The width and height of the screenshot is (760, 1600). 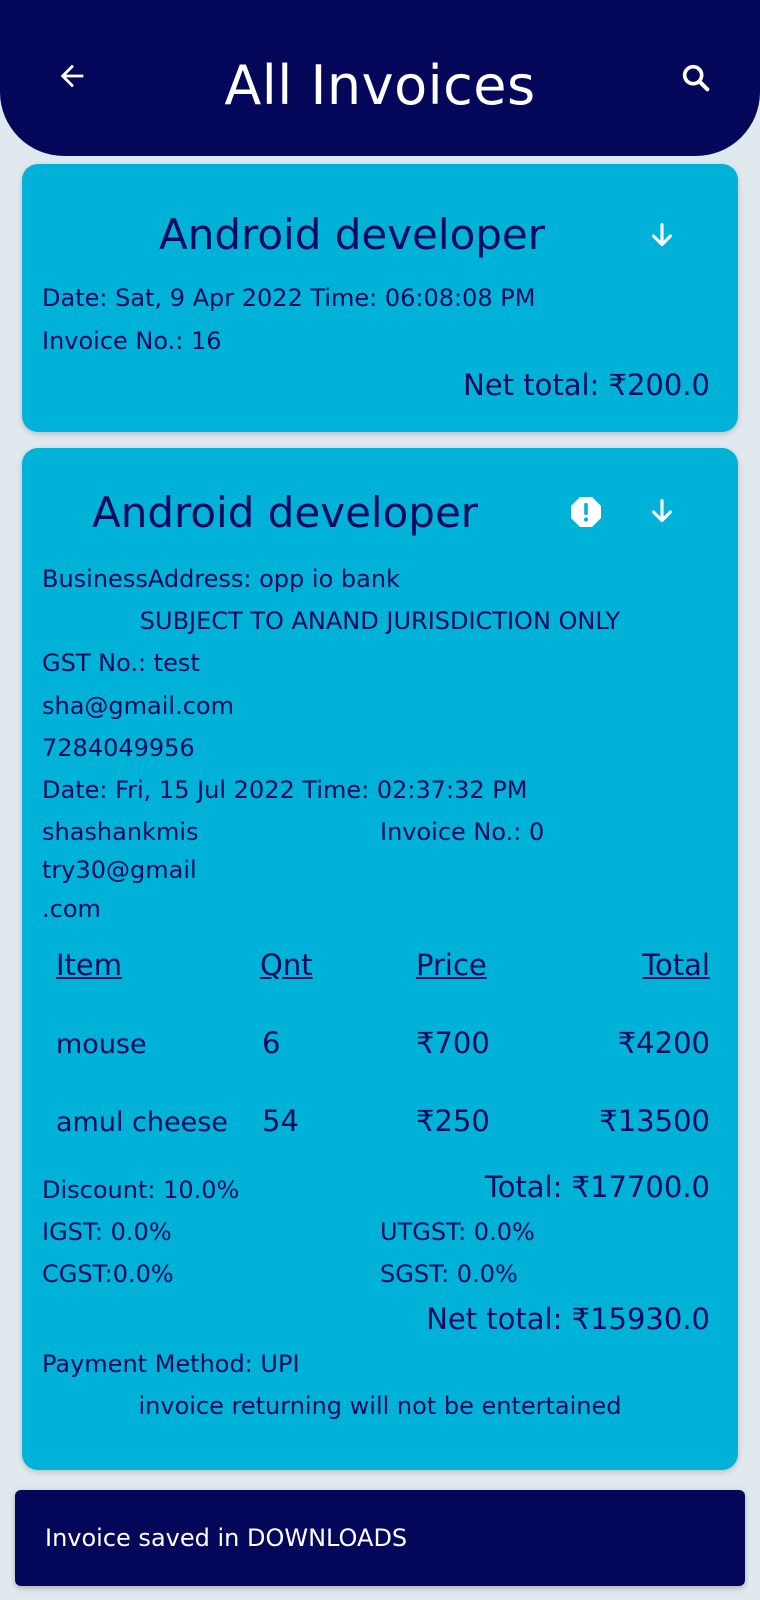 I want to click on row-total: ₹4200, so click(x=663, y=1043).